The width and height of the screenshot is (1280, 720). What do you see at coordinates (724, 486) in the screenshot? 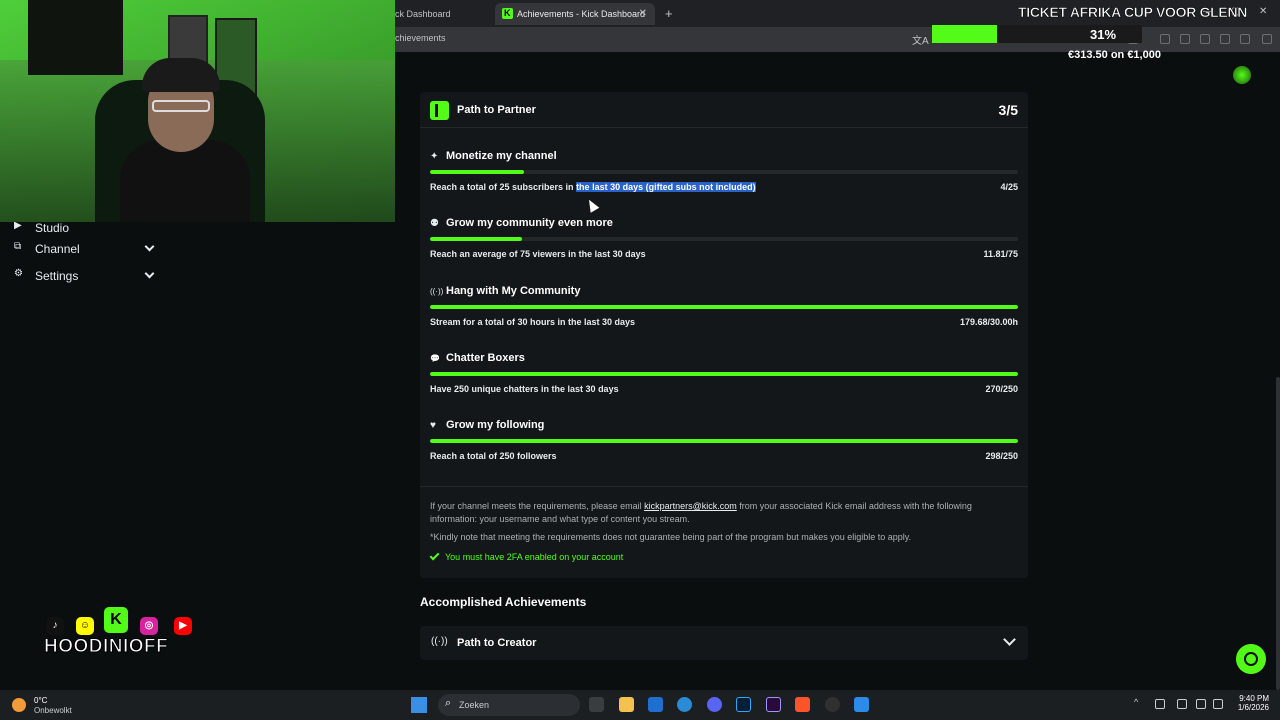
I see `divider` at bounding box center [724, 486].